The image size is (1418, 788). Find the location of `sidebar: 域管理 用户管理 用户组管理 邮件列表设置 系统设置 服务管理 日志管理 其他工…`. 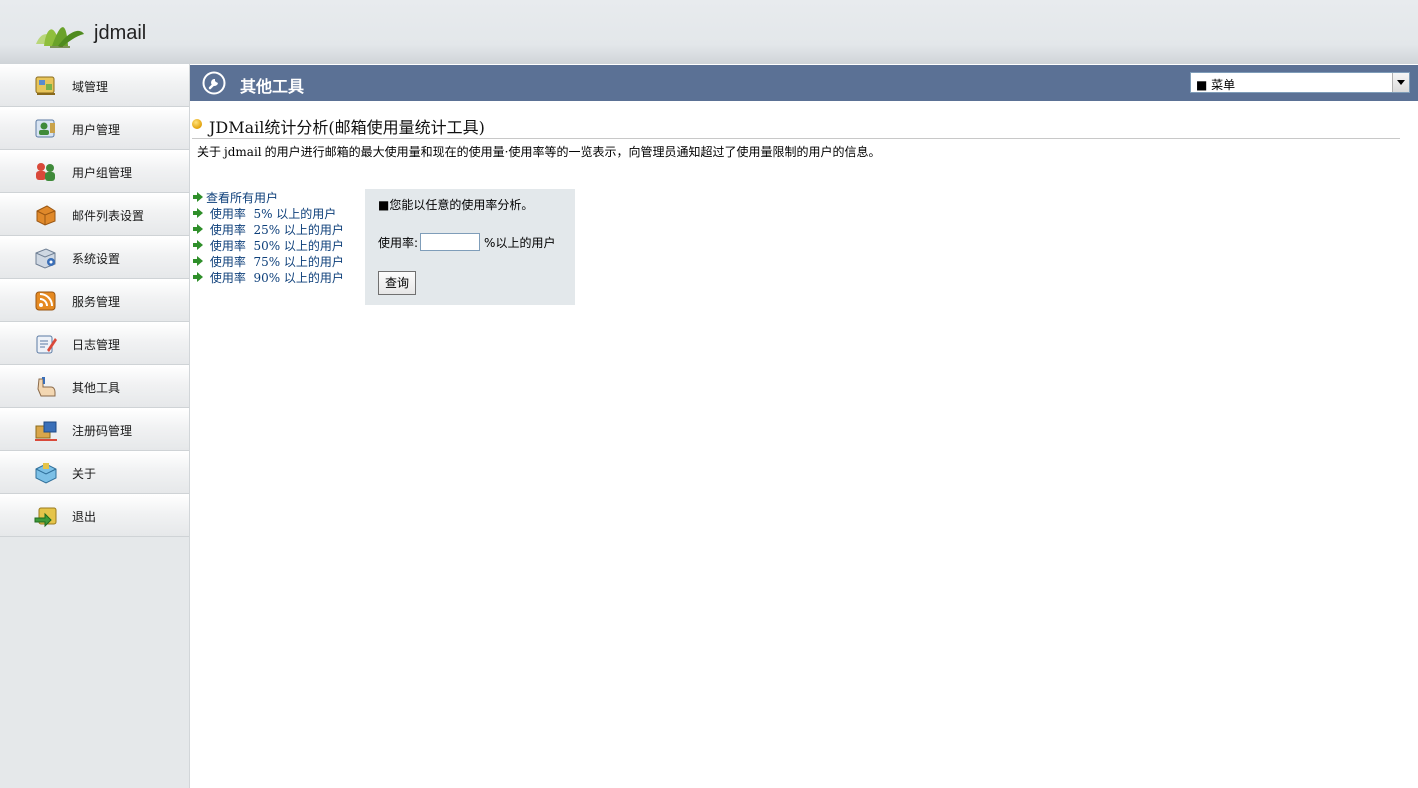

sidebar: 域管理 用户管理 用户组管理 邮件列表设置 系统设置 服务管理 日志管理 其他工… is located at coordinates (95, 426).